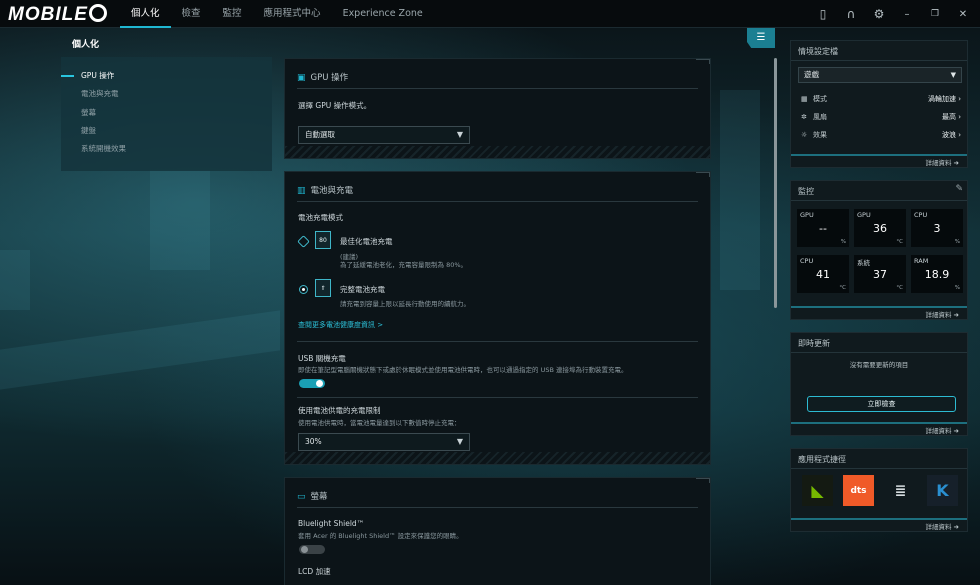 The image size is (980, 585). What do you see at coordinates (166, 94) in the screenshot?
I see `menu-item-battery: 電池與充電` at bounding box center [166, 94].